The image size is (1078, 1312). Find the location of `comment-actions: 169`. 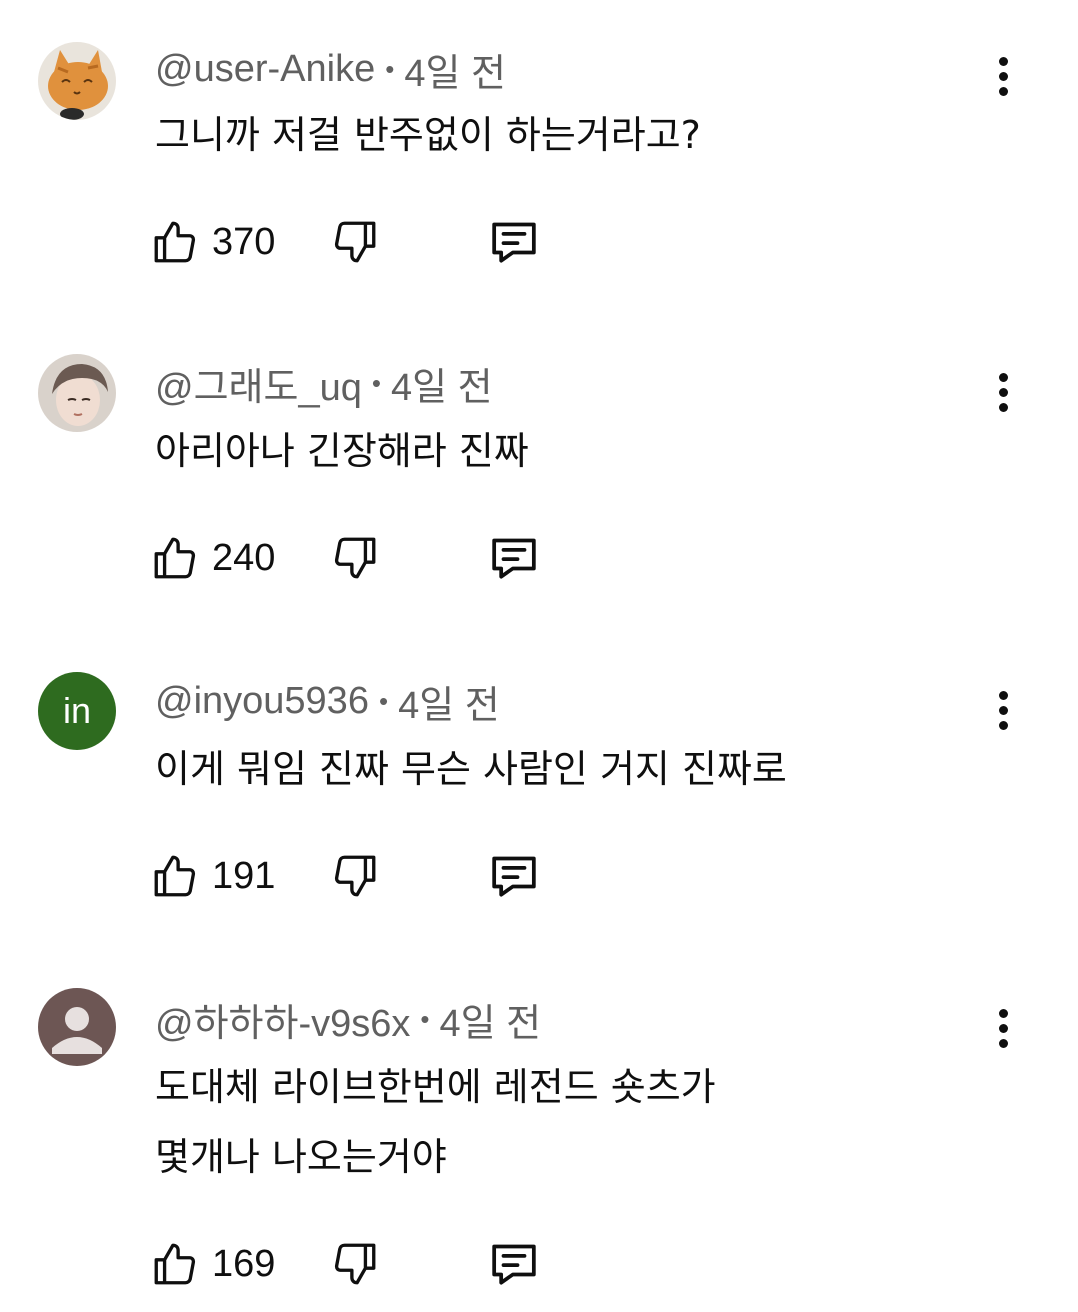

comment-actions: 169 is located at coordinates (360, 1264).